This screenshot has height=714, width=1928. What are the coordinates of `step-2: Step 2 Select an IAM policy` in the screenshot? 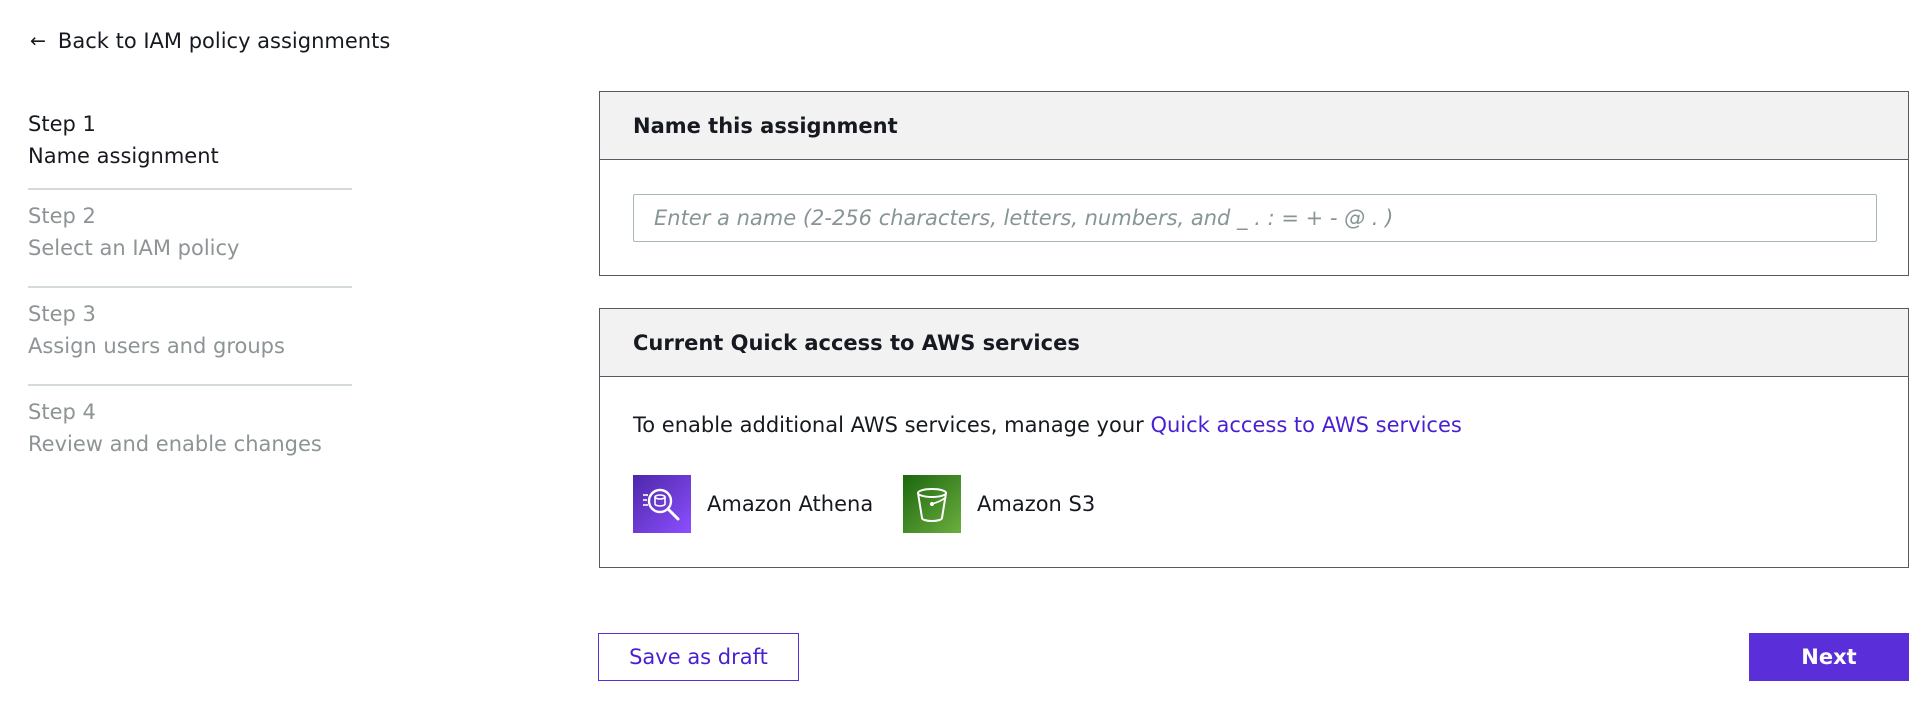 It's located at (190, 239).